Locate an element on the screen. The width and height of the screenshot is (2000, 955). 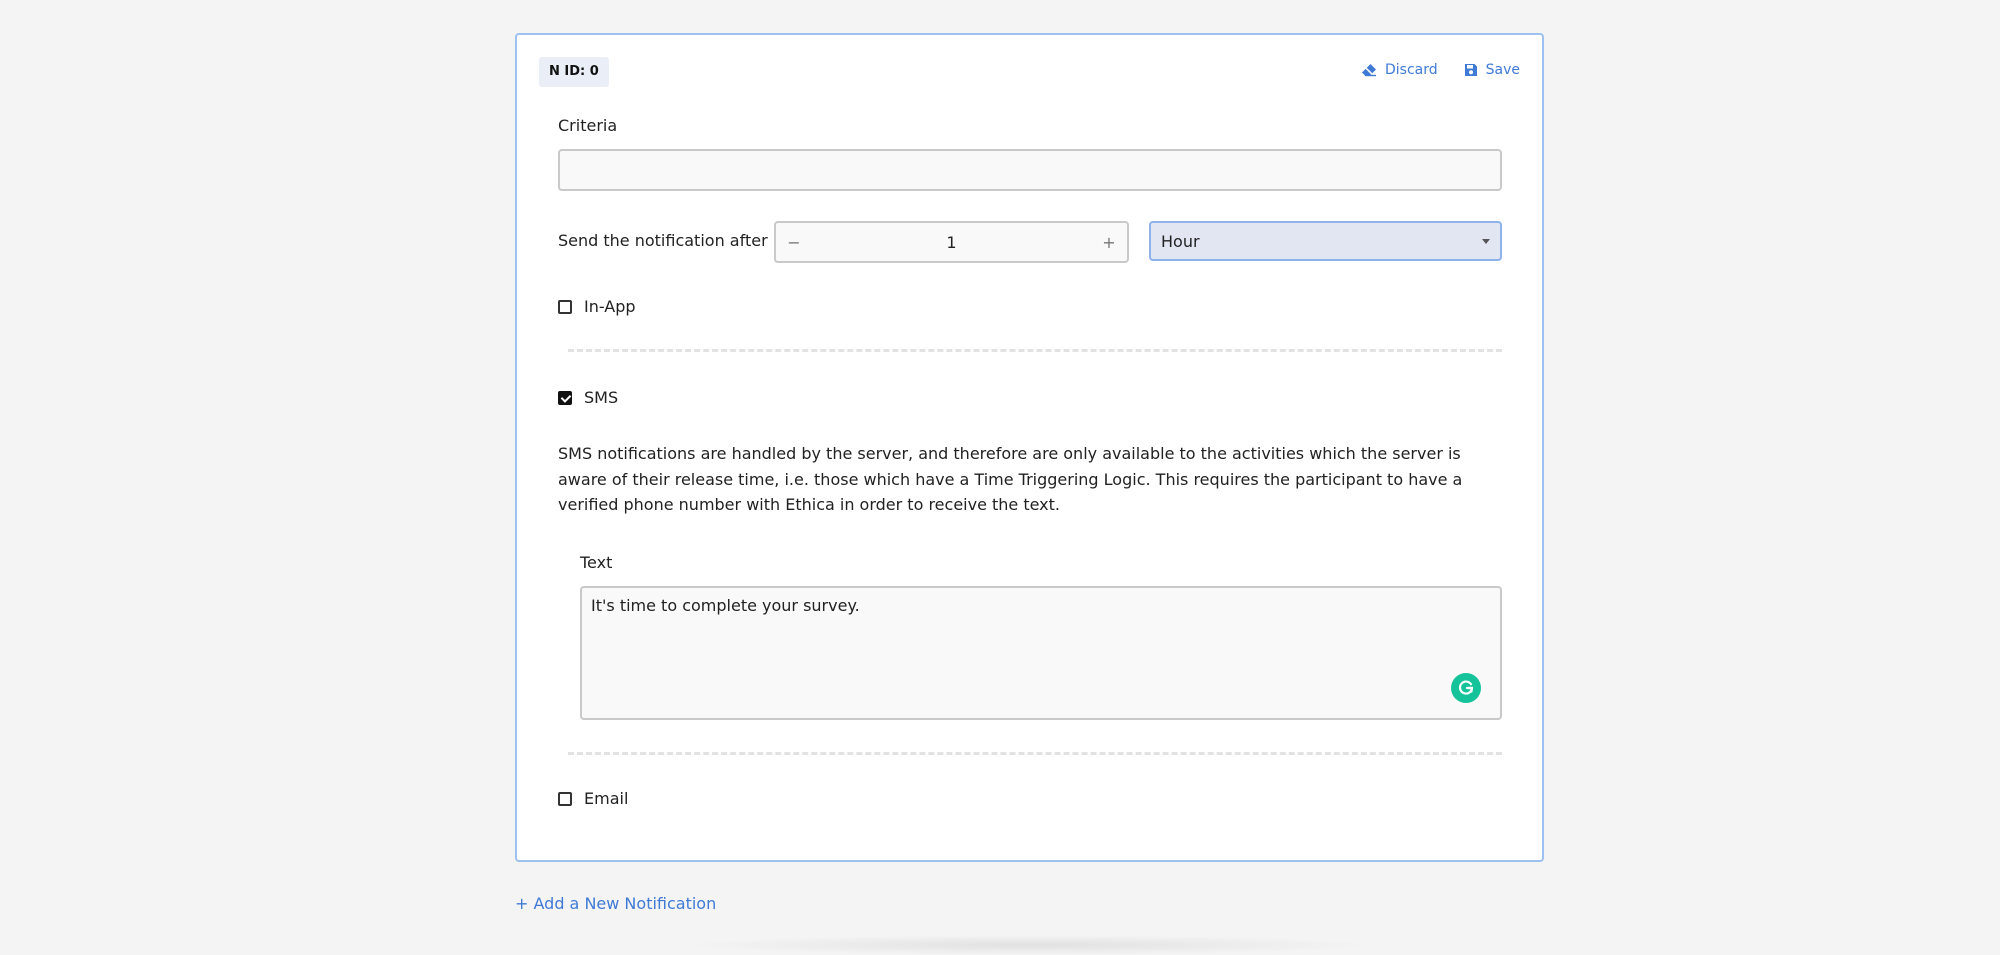
chevron-down-icon is located at coordinates (1486, 241).